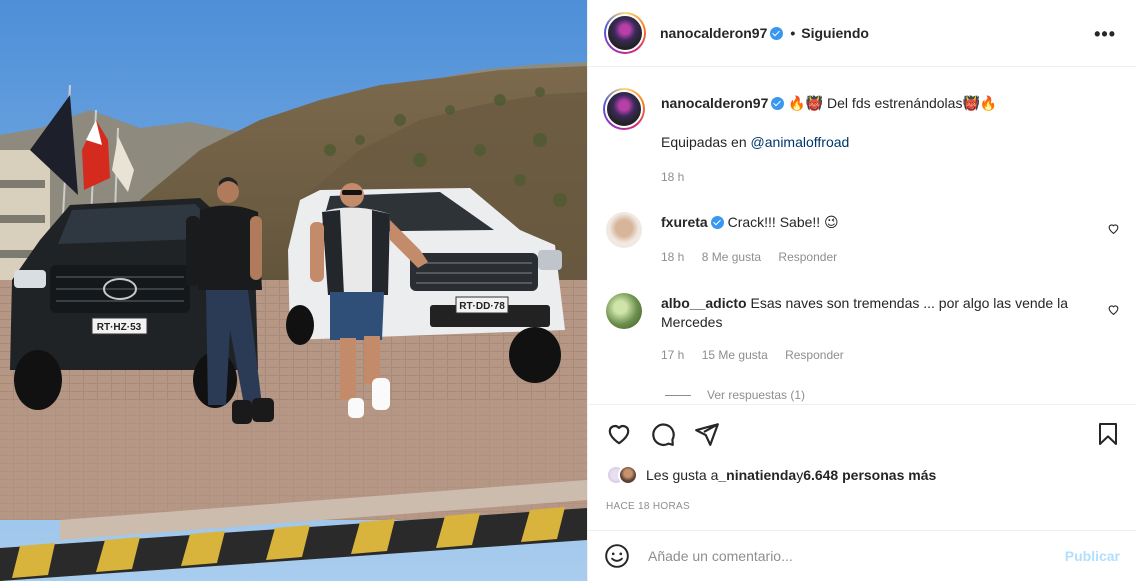  Describe the element at coordinates (673, 355) in the screenshot. I see `comment-time: 17 h` at that location.